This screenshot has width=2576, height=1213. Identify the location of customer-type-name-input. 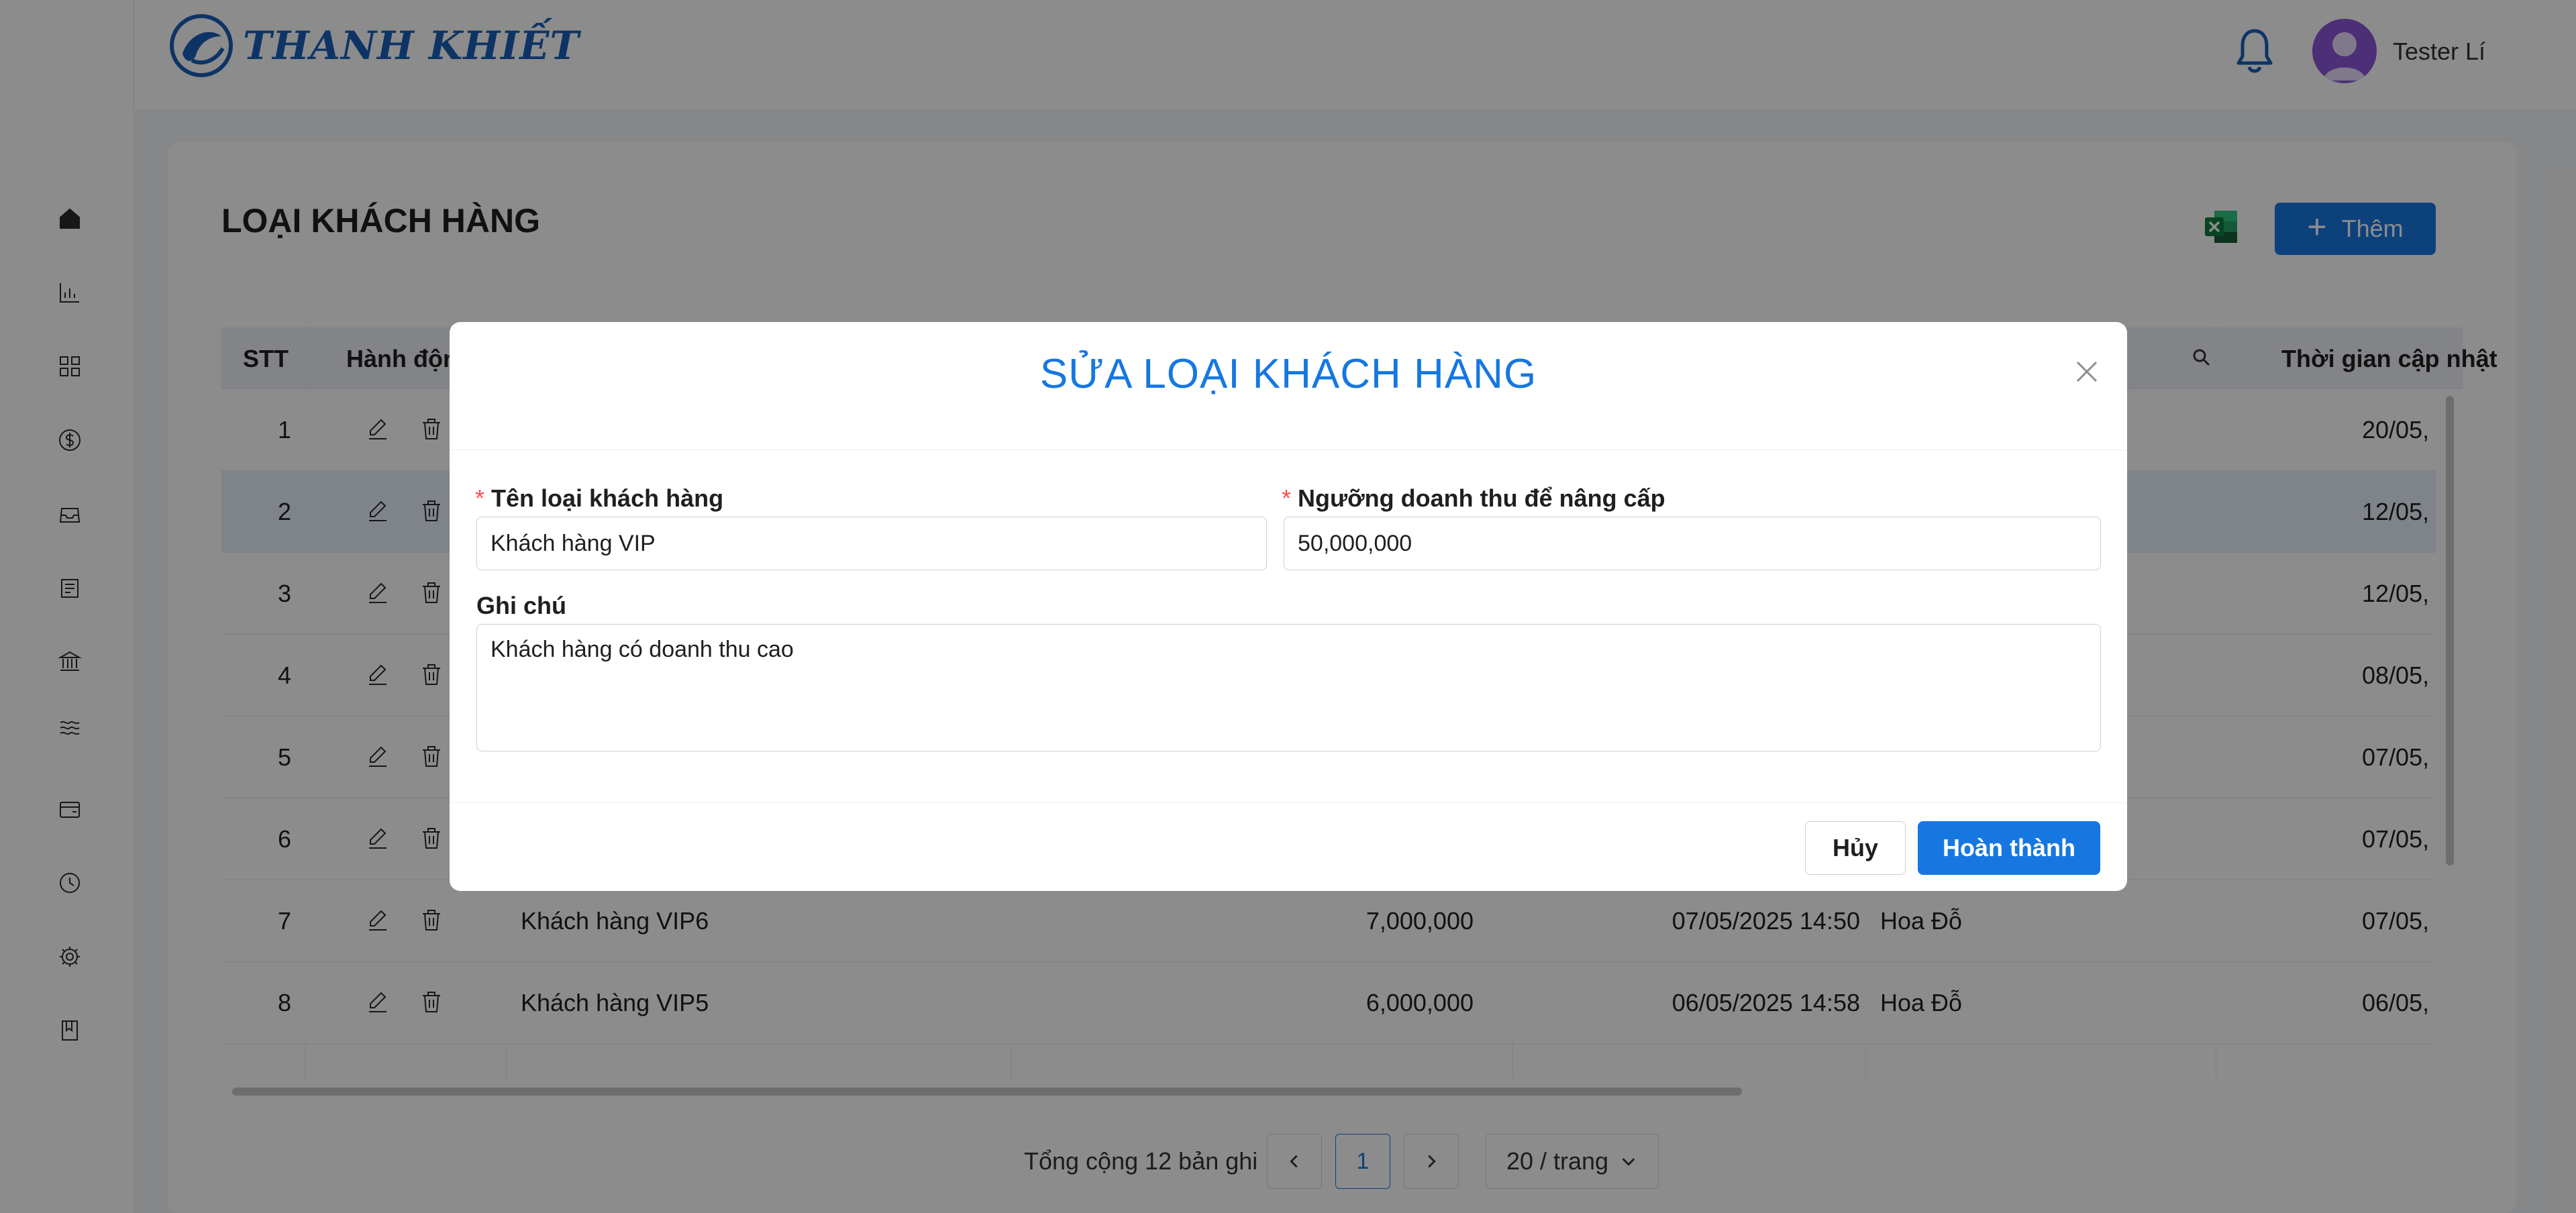
(871, 543).